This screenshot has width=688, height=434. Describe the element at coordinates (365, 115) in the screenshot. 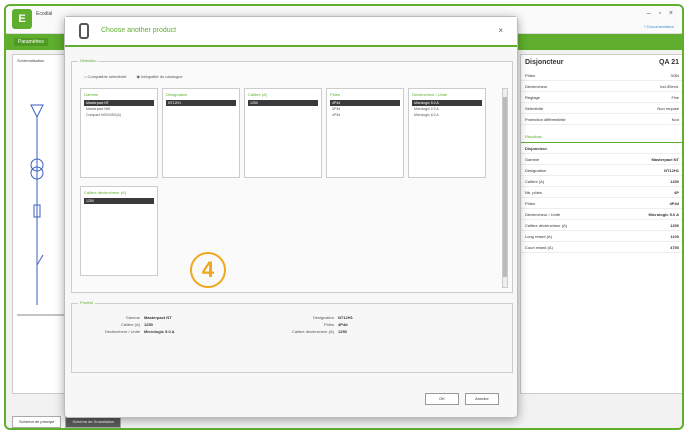

I see `list-item: 4P3d` at that location.